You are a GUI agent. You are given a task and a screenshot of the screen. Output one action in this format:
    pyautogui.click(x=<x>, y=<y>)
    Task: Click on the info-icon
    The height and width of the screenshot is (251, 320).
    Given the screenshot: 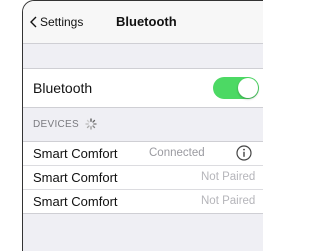 What is the action you would take?
    pyautogui.click(x=244, y=153)
    